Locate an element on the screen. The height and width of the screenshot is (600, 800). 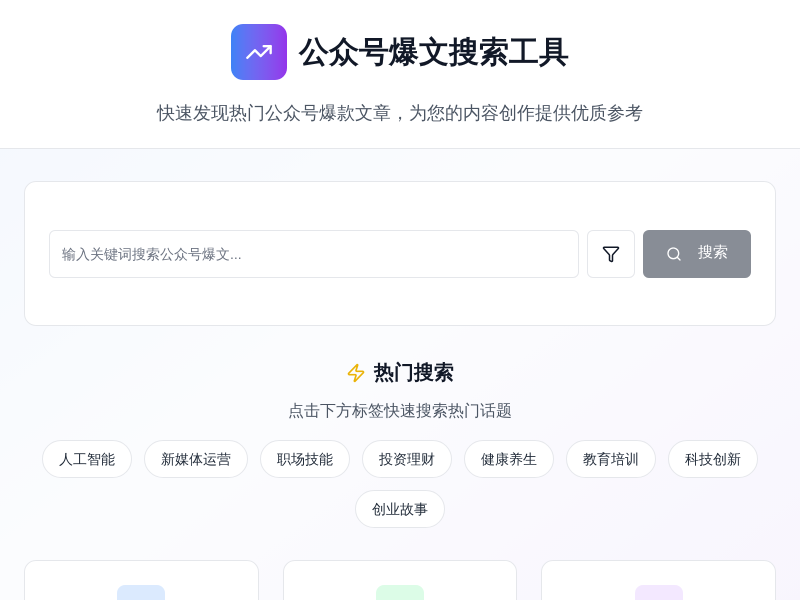
hot-tag: 职场技能 is located at coordinates (305, 459).